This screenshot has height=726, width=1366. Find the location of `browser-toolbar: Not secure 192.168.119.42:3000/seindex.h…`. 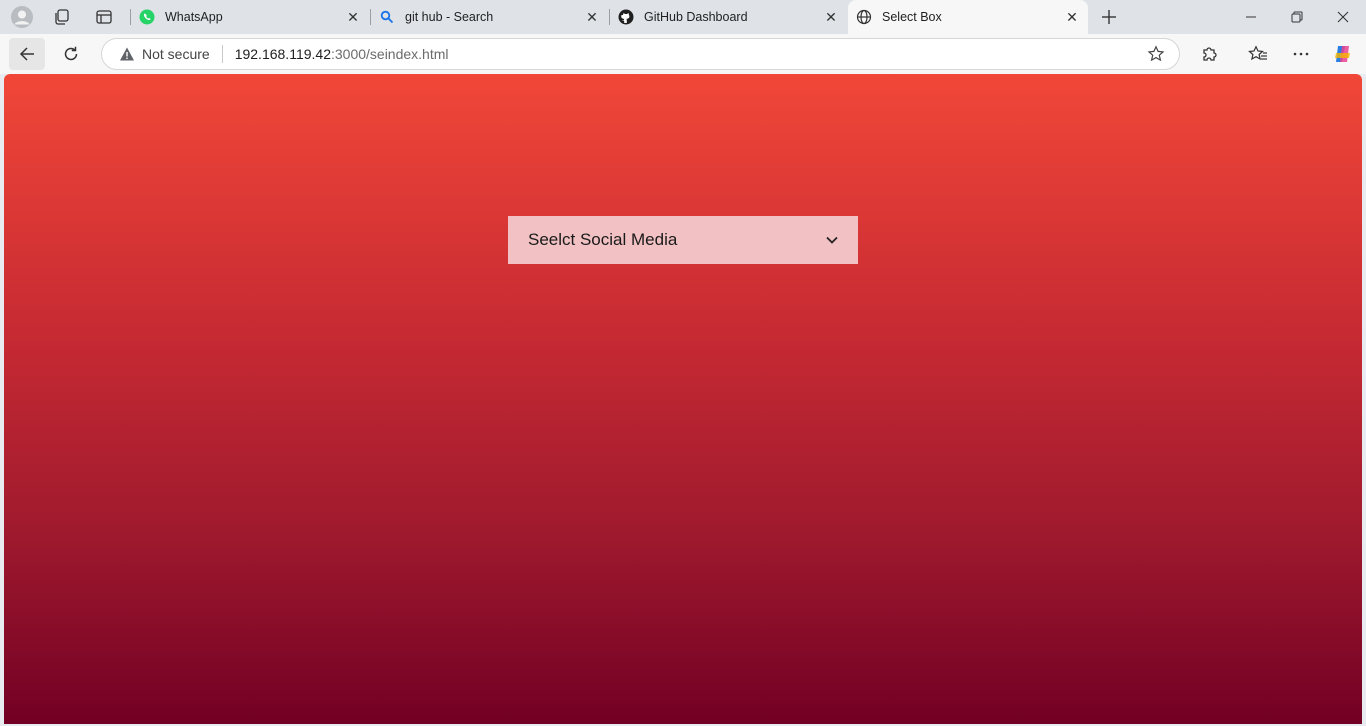

browser-toolbar: Not secure 192.168.119.42:3000/seindex.h… is located at coordinates (683, 54).